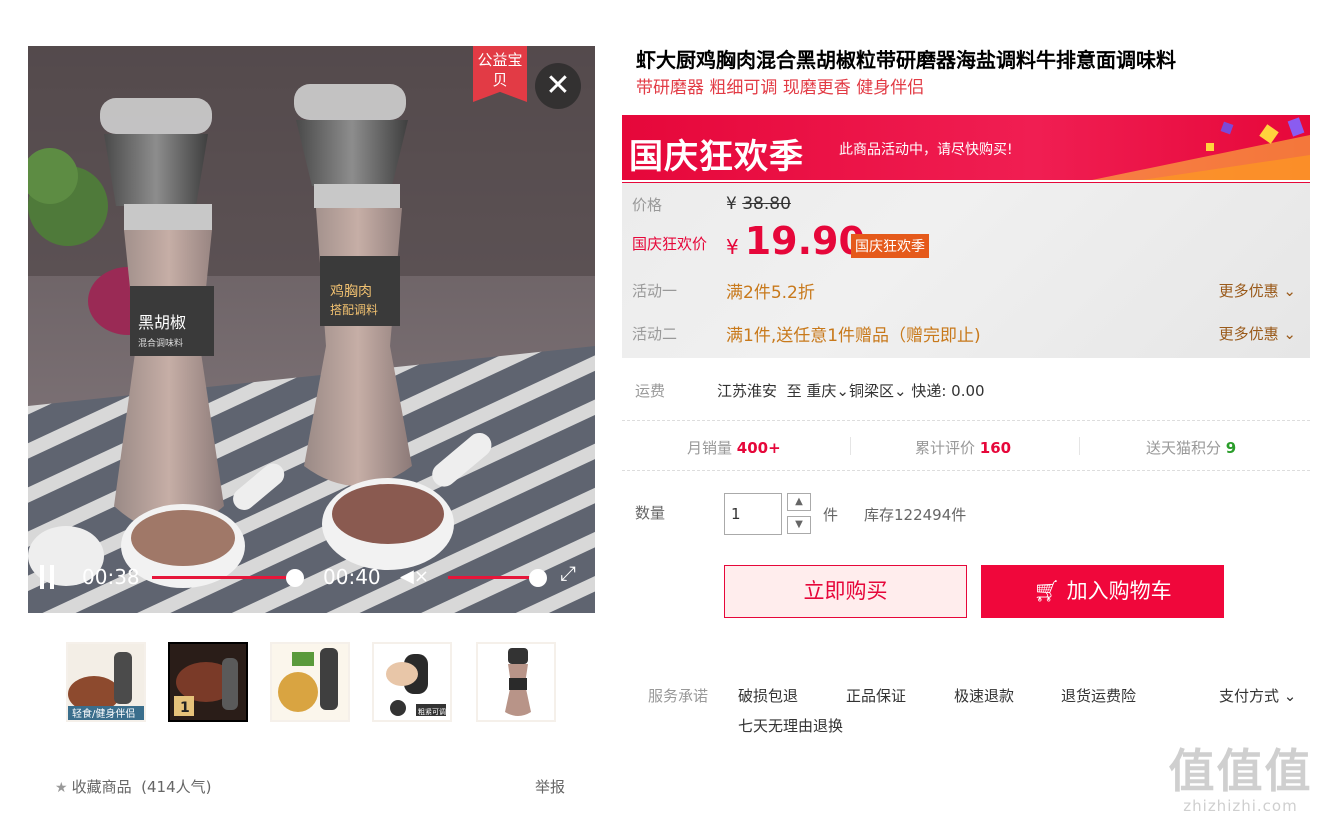 The image size is (1321, 829). I want to click on decrease-button: ▼, so click(799, 525).